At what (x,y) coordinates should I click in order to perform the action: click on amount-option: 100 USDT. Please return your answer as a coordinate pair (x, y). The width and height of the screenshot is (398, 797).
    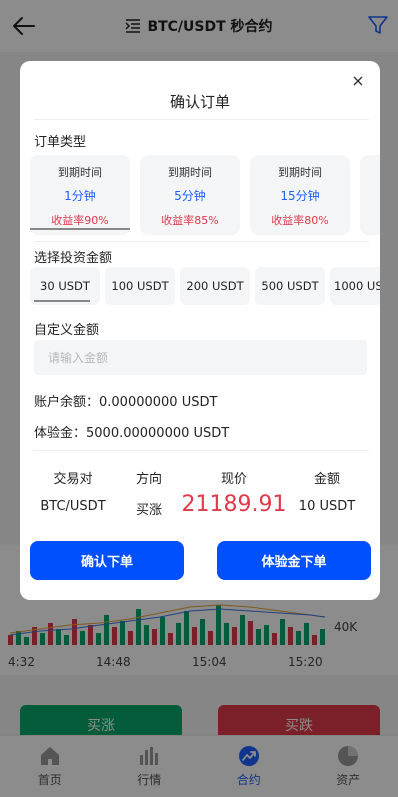
    Looking at the image, I should click on (140, 286).